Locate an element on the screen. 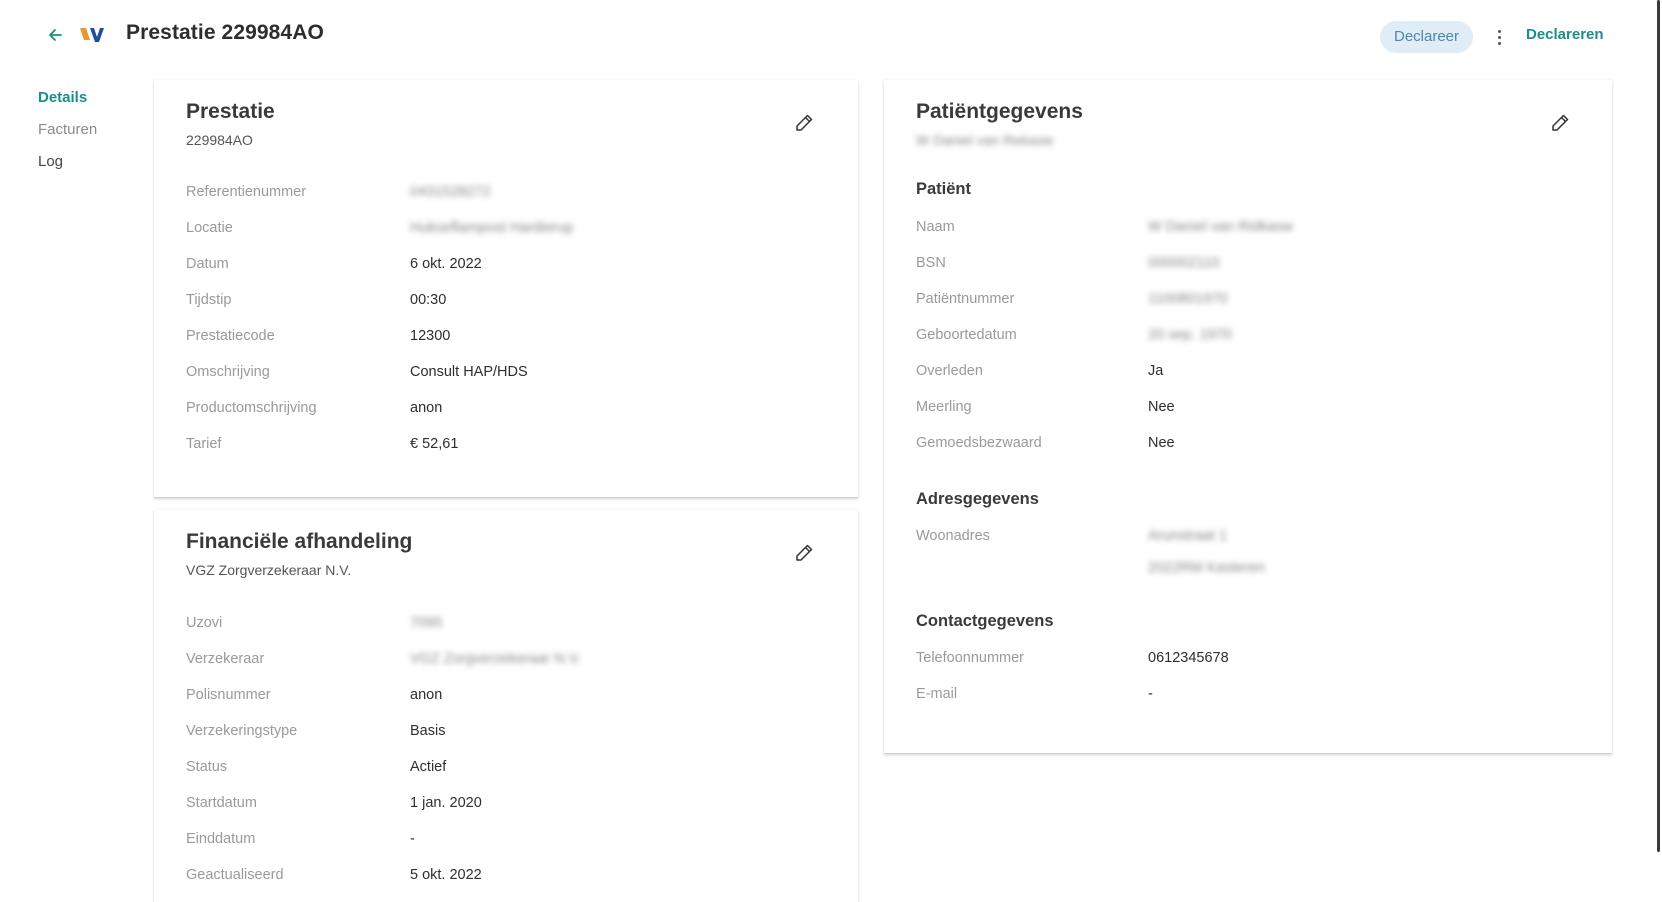  field-label: BSN is located at coordinates (931, 263).